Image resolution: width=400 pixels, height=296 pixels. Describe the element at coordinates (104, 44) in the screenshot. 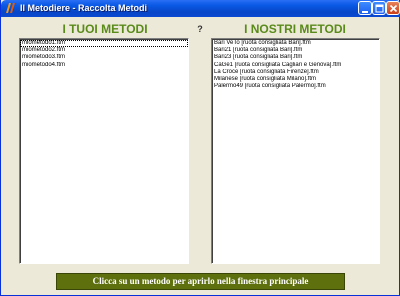

I see `list-item: miometodo1.ftm` at that location.